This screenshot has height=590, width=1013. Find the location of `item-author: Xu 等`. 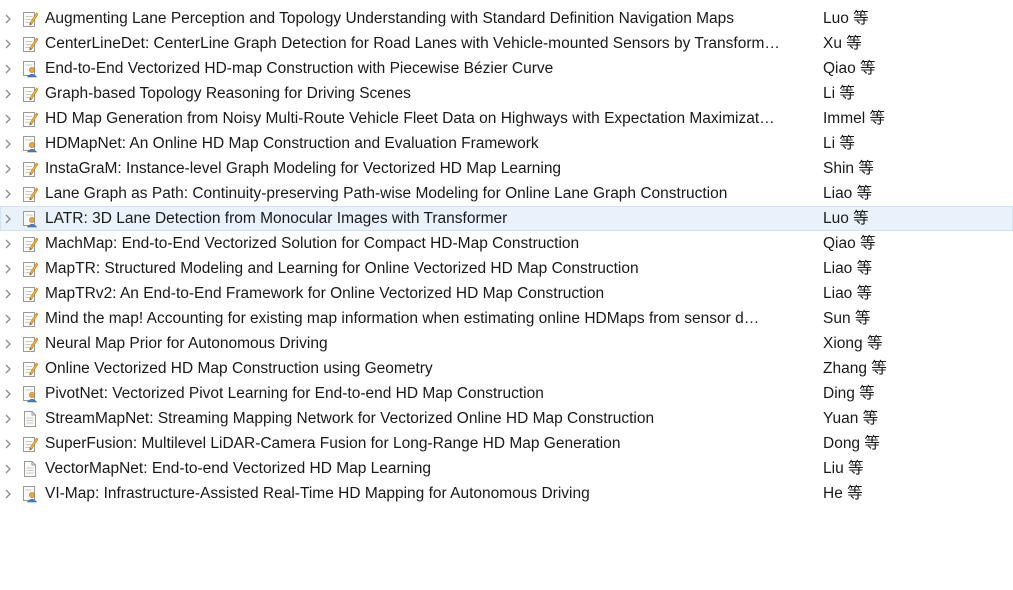

item-author: Xu 等 is located at coordinates (842, 43).